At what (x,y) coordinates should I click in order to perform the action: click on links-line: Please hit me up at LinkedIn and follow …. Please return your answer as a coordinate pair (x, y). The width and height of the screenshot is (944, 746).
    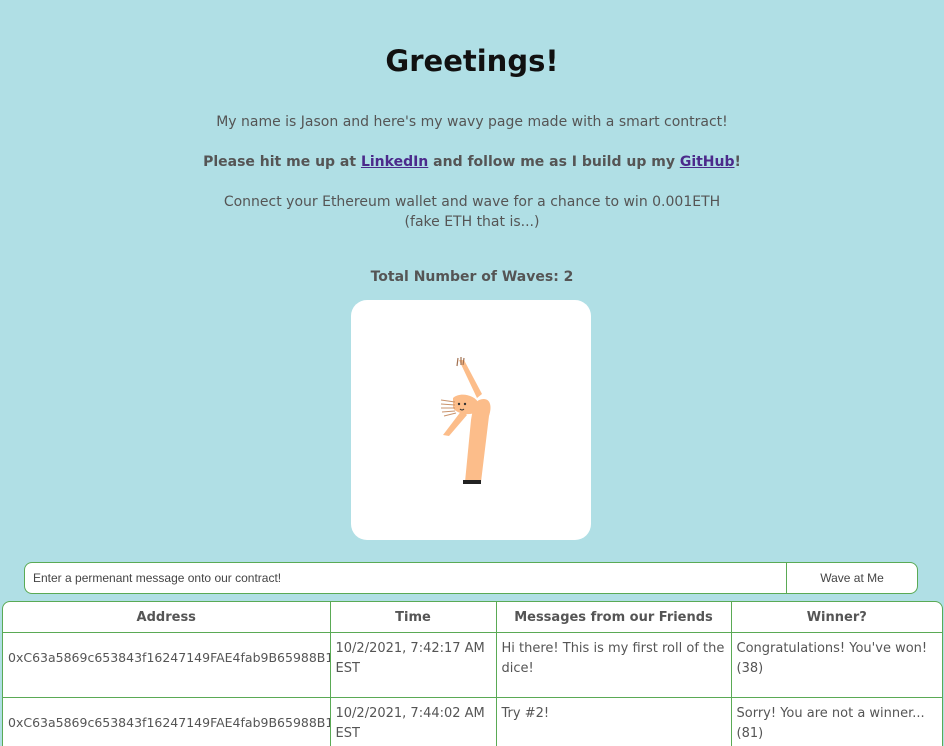
    Looking at the image, I should click on (472, 162).